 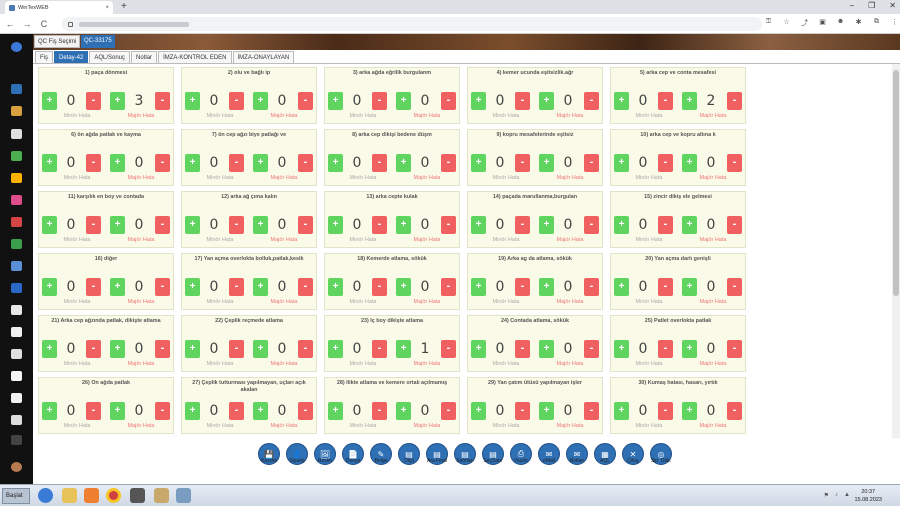 I want to click on toolbar-button: ▤ Ölçü, so click(x=409, y=460).